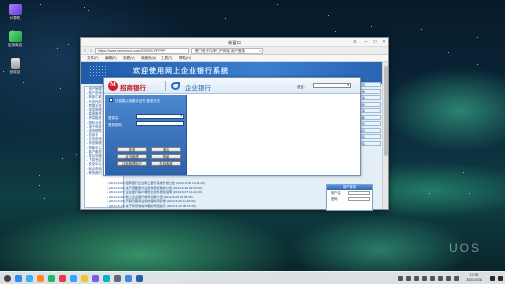 Image resolution: width=505 pixels, height=284 pixels. I want to click on user-login-box: 用户登录 用户名: 密码:, so click(349, 197).